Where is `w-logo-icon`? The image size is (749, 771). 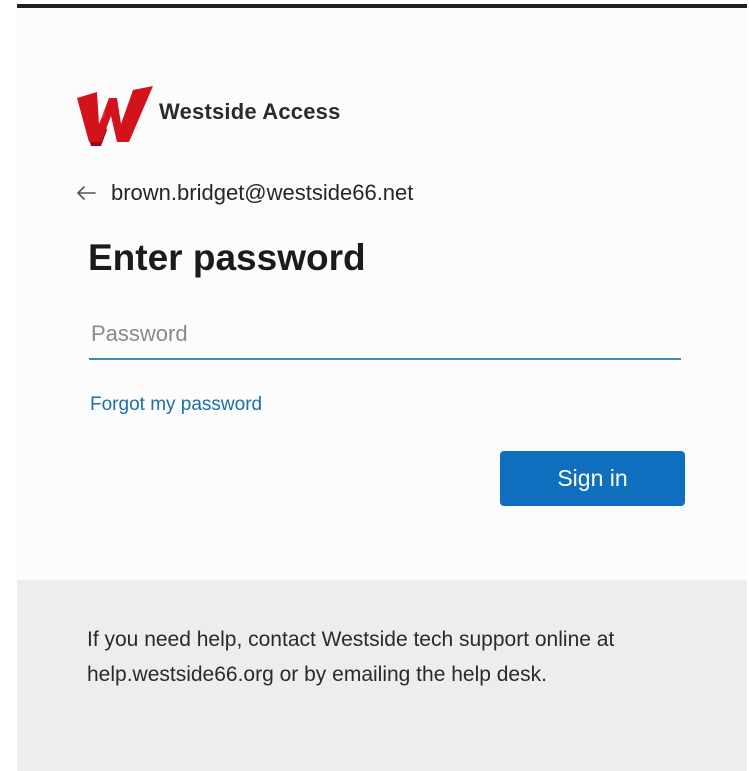 w-logo-icon is located at coordinates (115, 116).